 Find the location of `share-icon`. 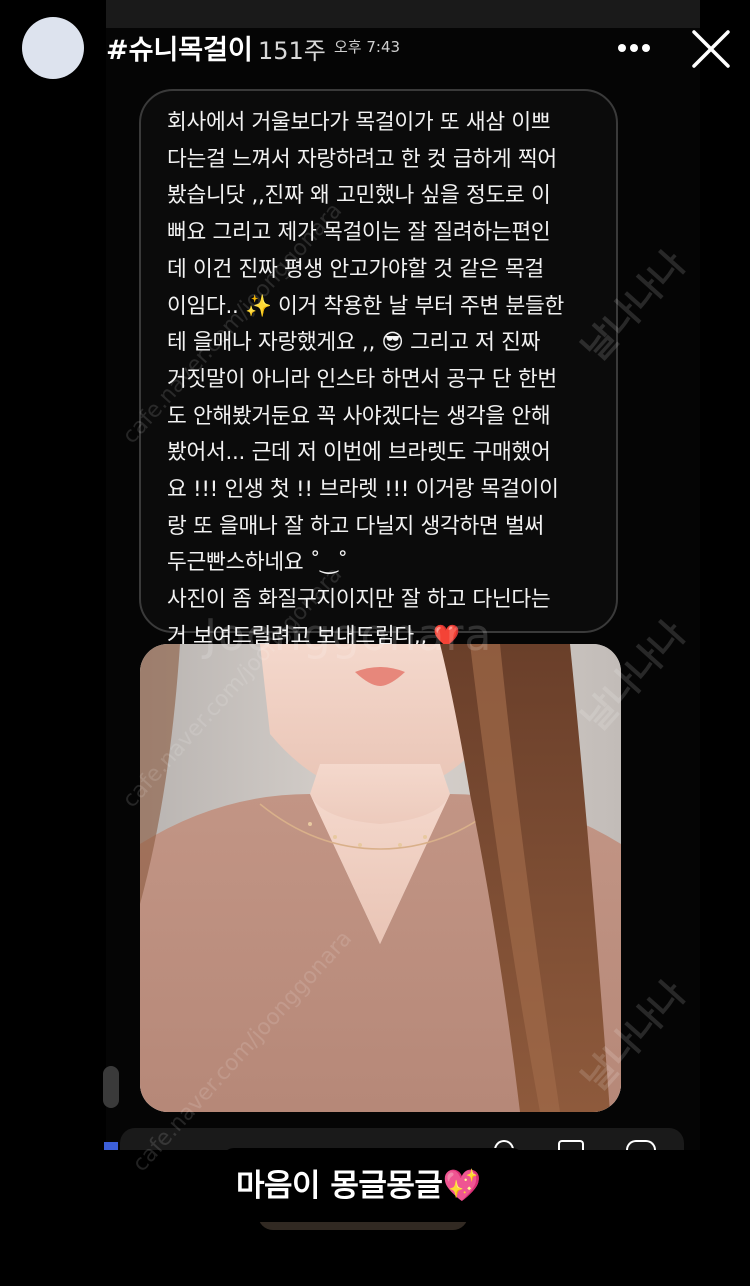

share-icon is located at coordinates (641, 1145).